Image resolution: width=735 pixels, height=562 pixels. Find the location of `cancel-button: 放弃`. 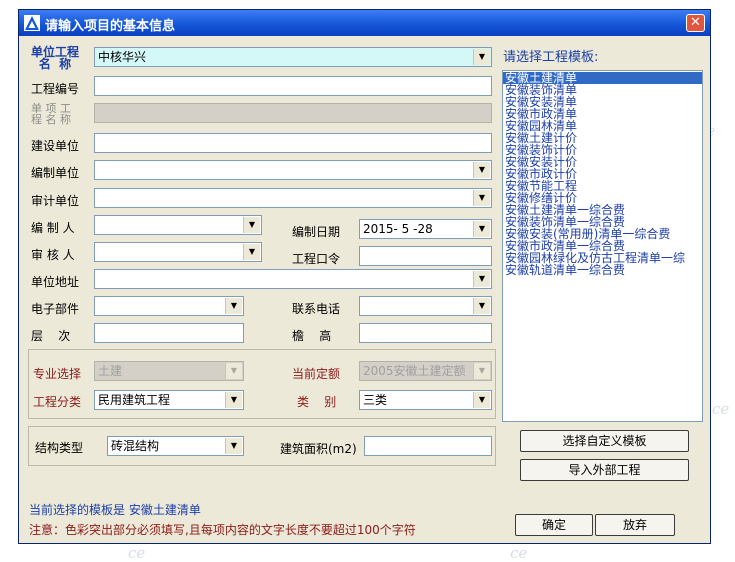

cancel-button: 放弃 is located at coordinates (635, 525).